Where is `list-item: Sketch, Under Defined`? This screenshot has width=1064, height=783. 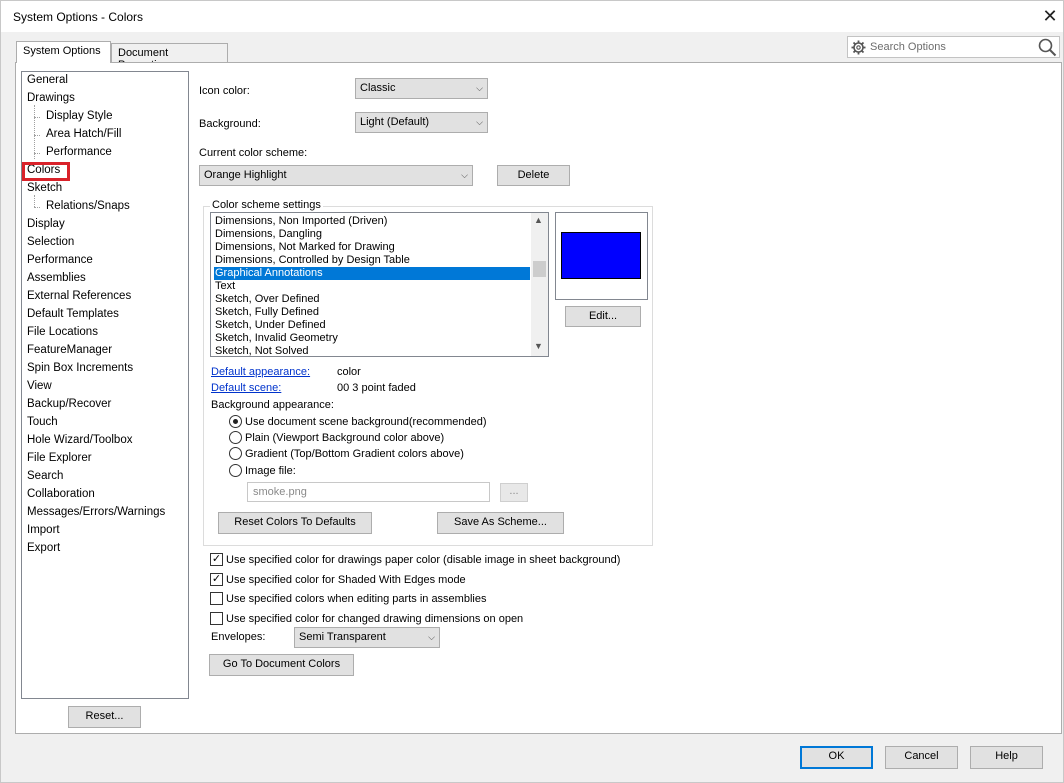
list-item: Sketch, Under Defined is located at coordinates (372, 325).